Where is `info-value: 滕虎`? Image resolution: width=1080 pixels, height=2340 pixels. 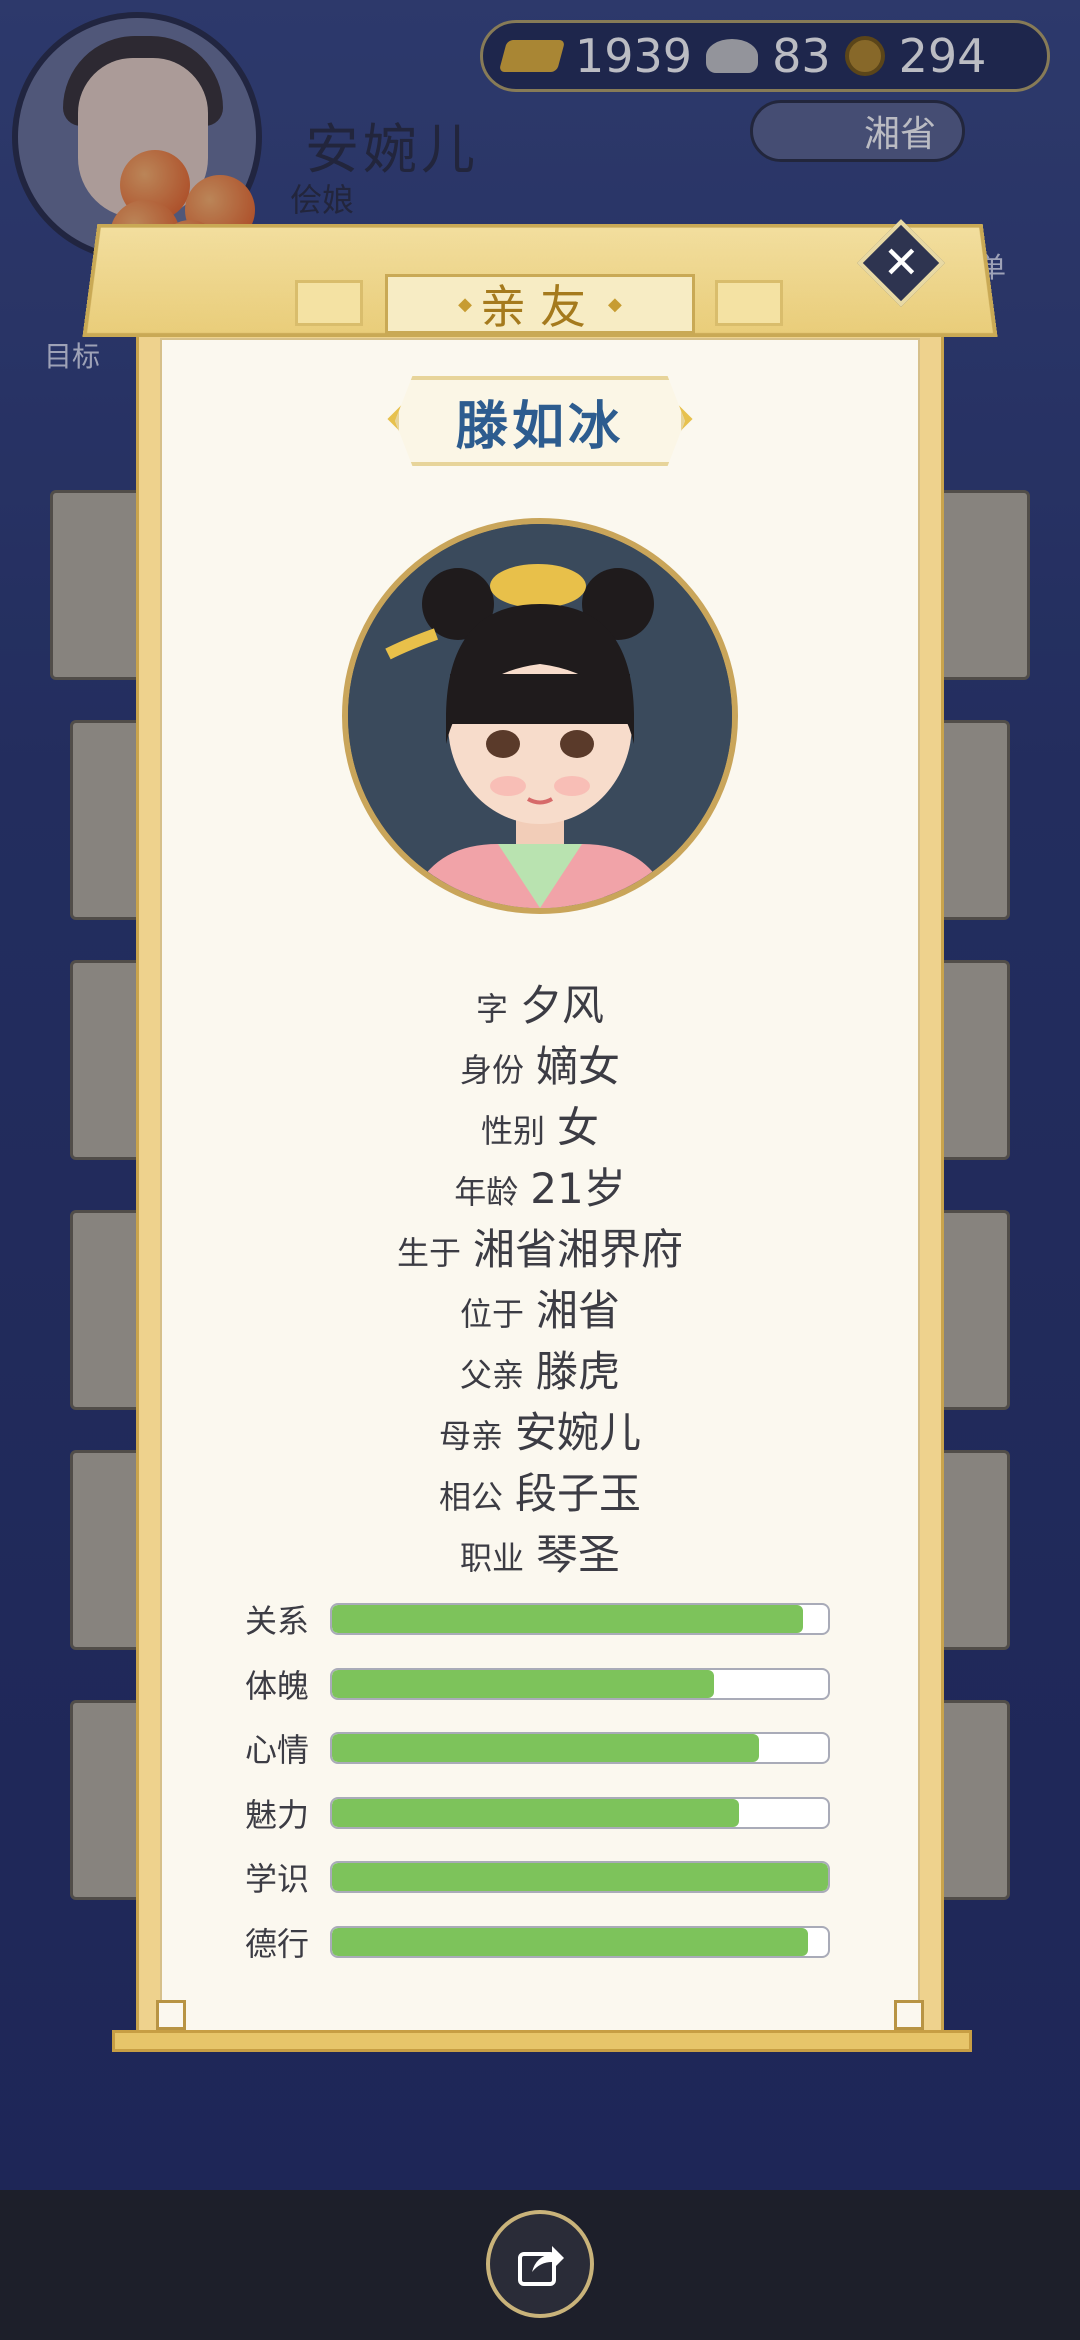
info-value: 滕虎 is located at coordinates (578, 1368).